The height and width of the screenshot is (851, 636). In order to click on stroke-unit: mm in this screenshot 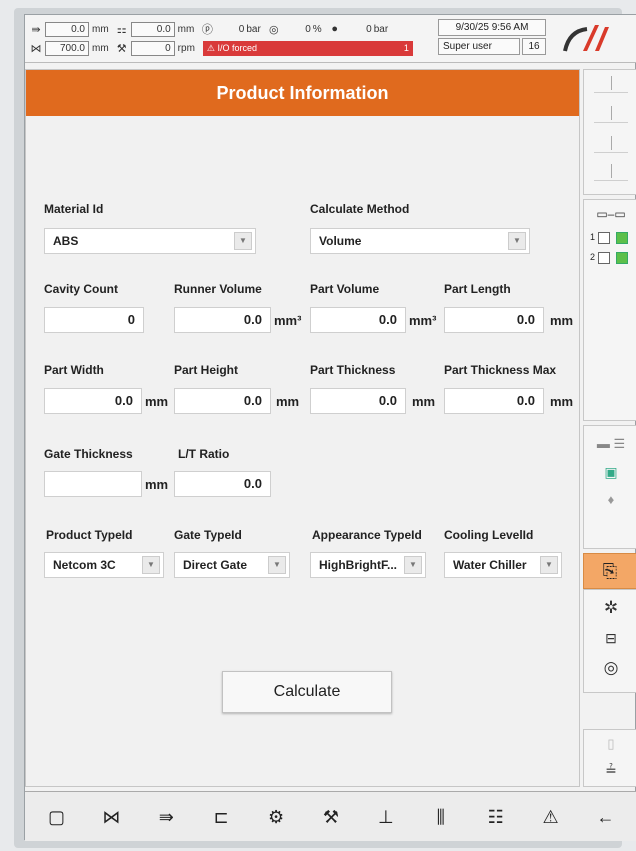, I will do `click(100, 48)`.